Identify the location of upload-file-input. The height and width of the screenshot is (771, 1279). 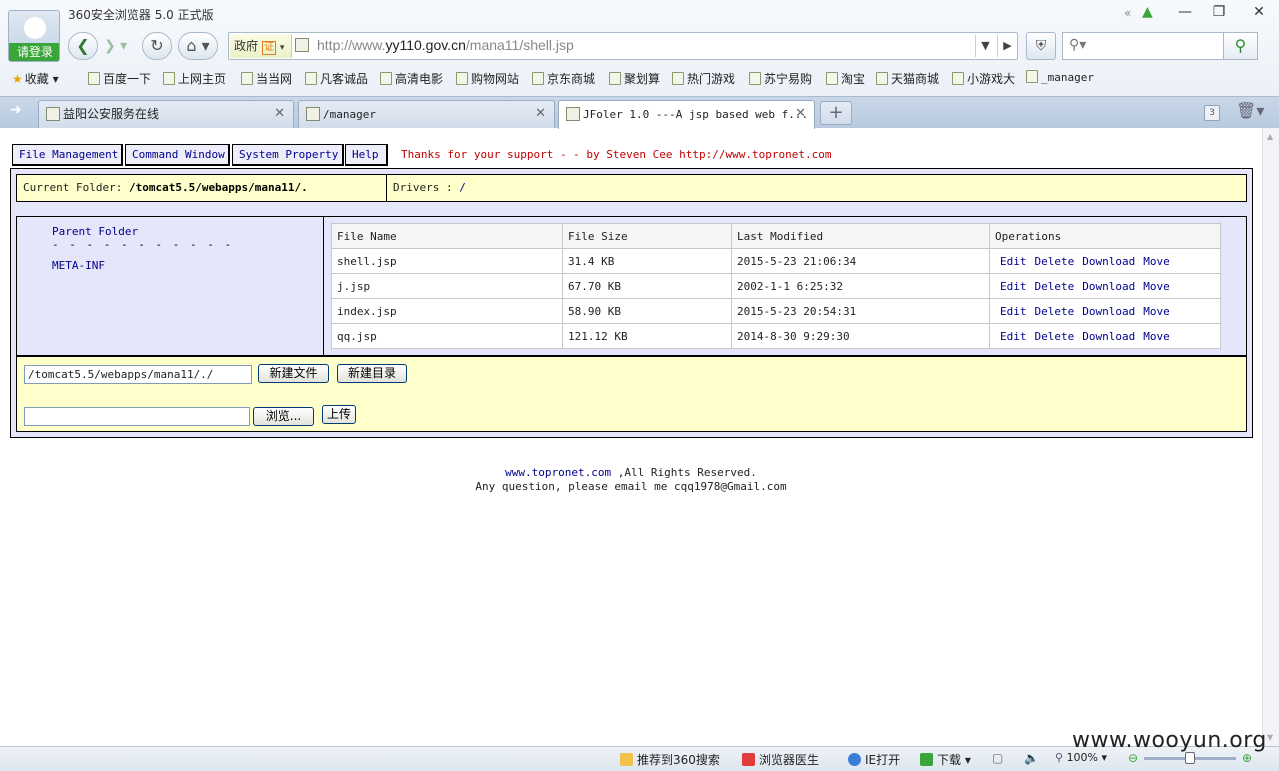
(137, 416).